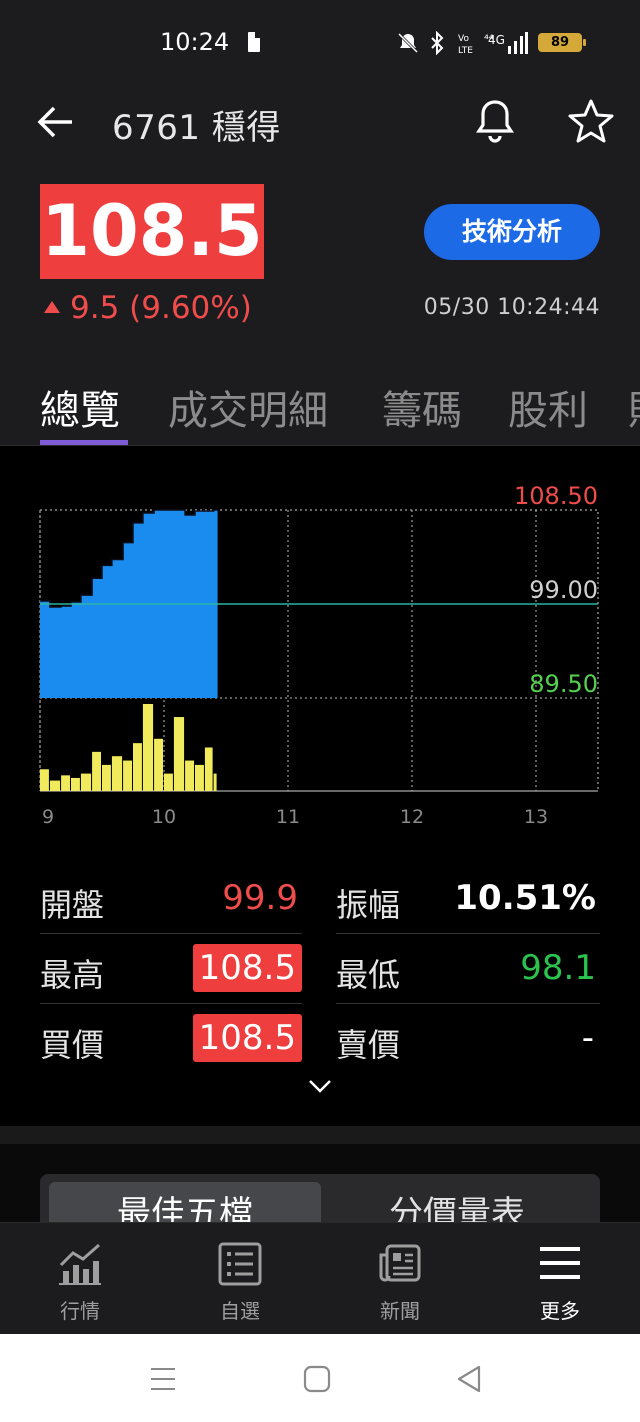 This screenshot has width=640, height=1422. I want to click on price-change: 9.5 (9.60%), so click(148, 308).